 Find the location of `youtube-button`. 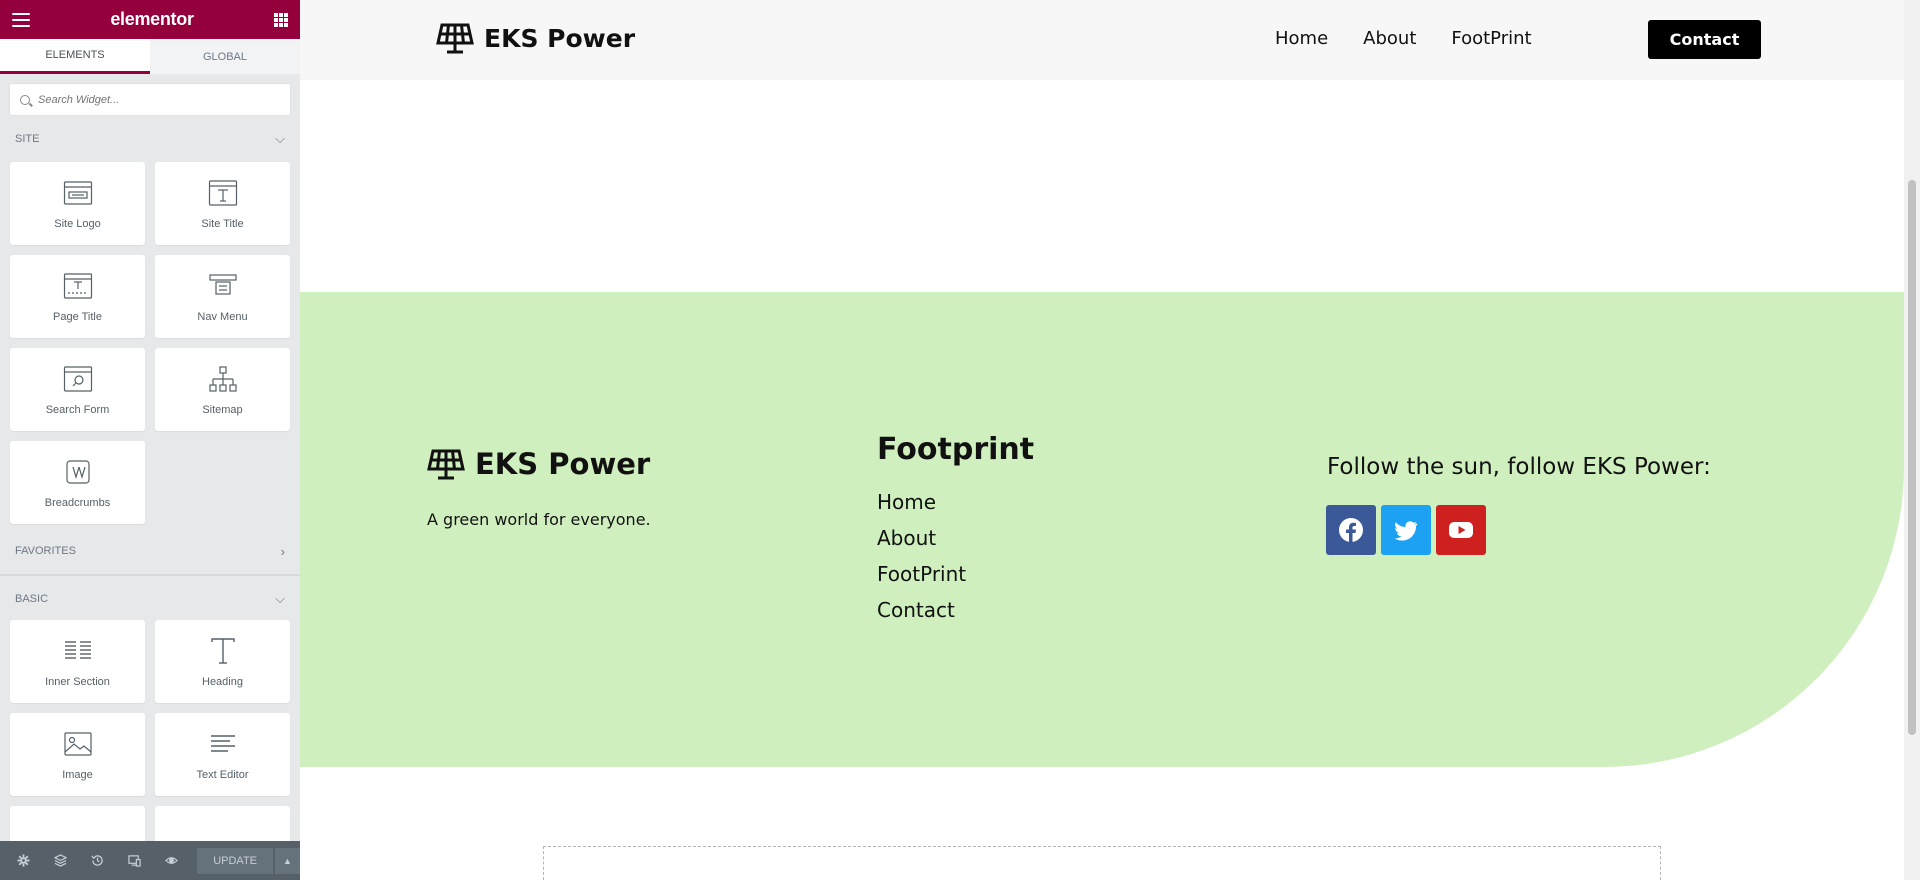

youtube-button is located at coordinates (1461, 530).